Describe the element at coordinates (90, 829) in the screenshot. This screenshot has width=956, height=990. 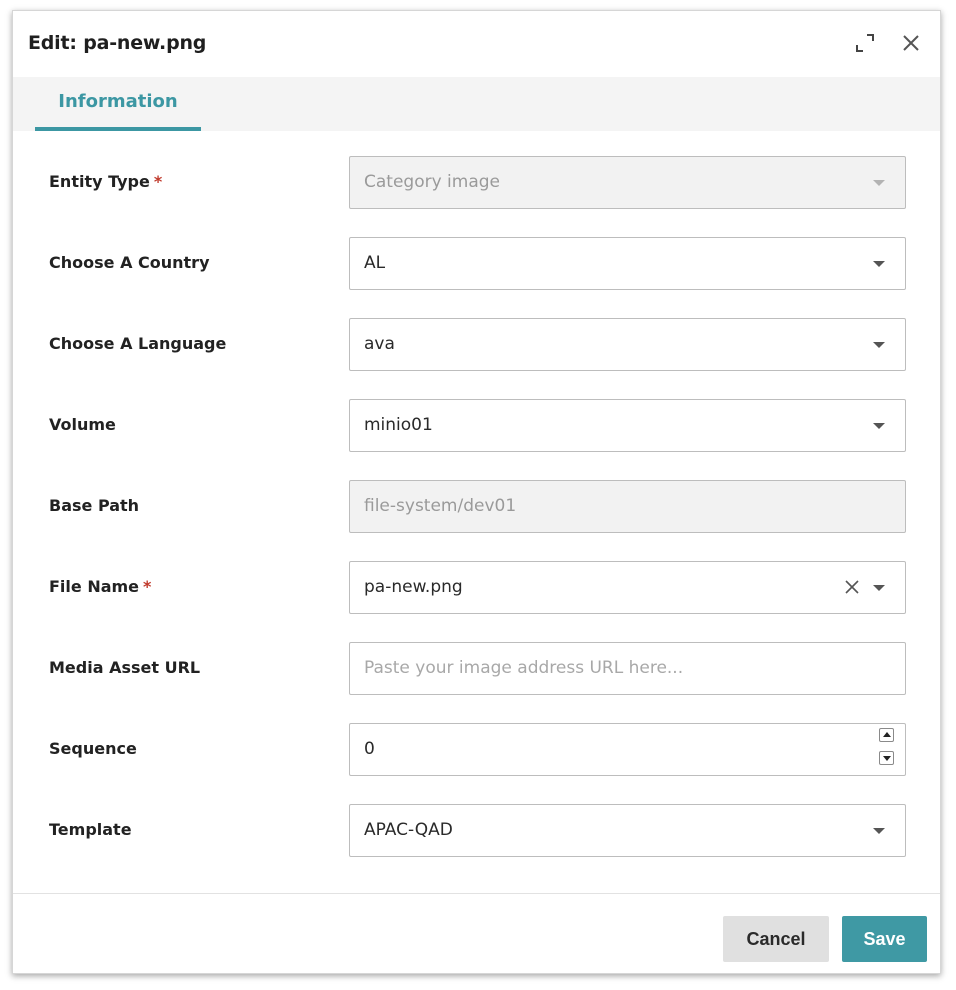
I see `template-label: Template` at that location.